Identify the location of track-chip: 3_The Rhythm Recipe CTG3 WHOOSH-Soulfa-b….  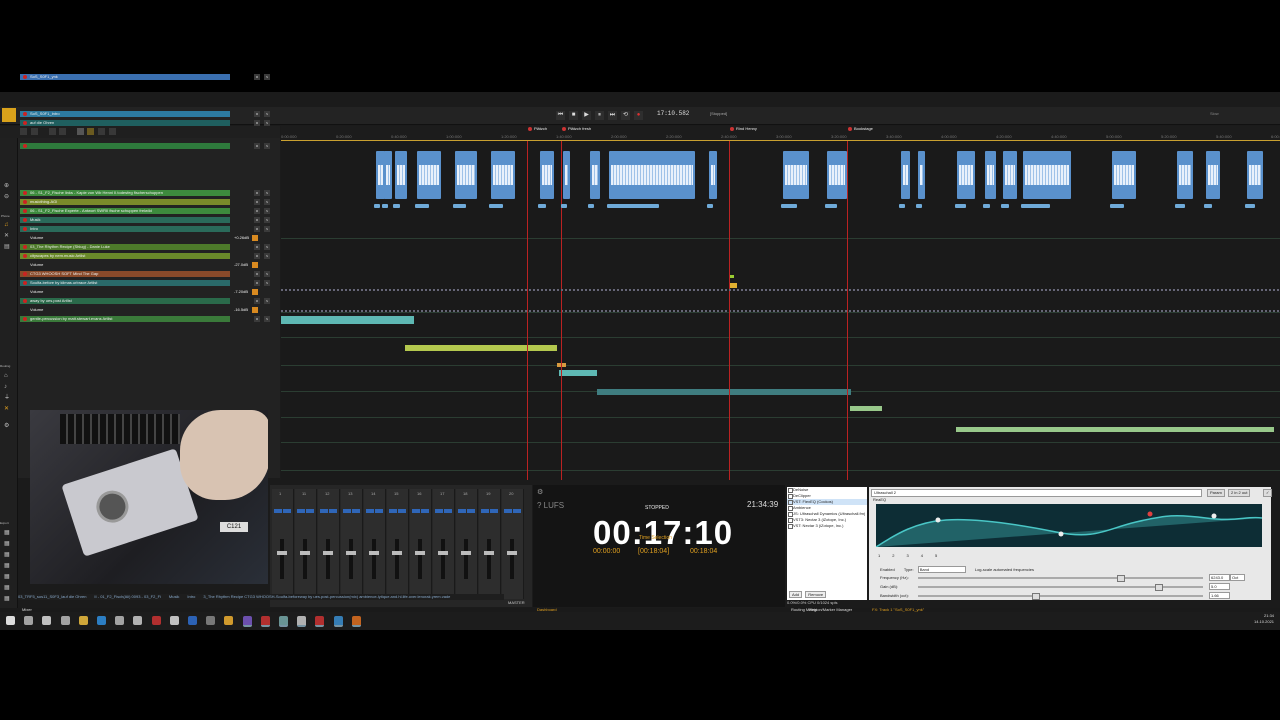
(326, 596).